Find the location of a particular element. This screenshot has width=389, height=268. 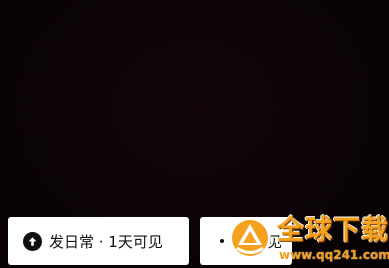

separator-dot is located at coordinates (222, 241).